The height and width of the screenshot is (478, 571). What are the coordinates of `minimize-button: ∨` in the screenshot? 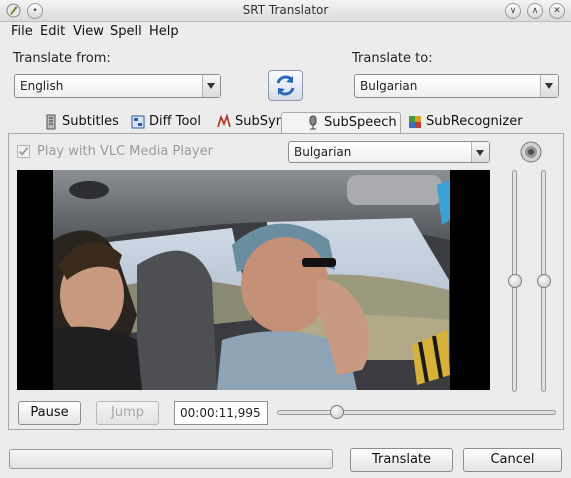 It's located at (513, 11).